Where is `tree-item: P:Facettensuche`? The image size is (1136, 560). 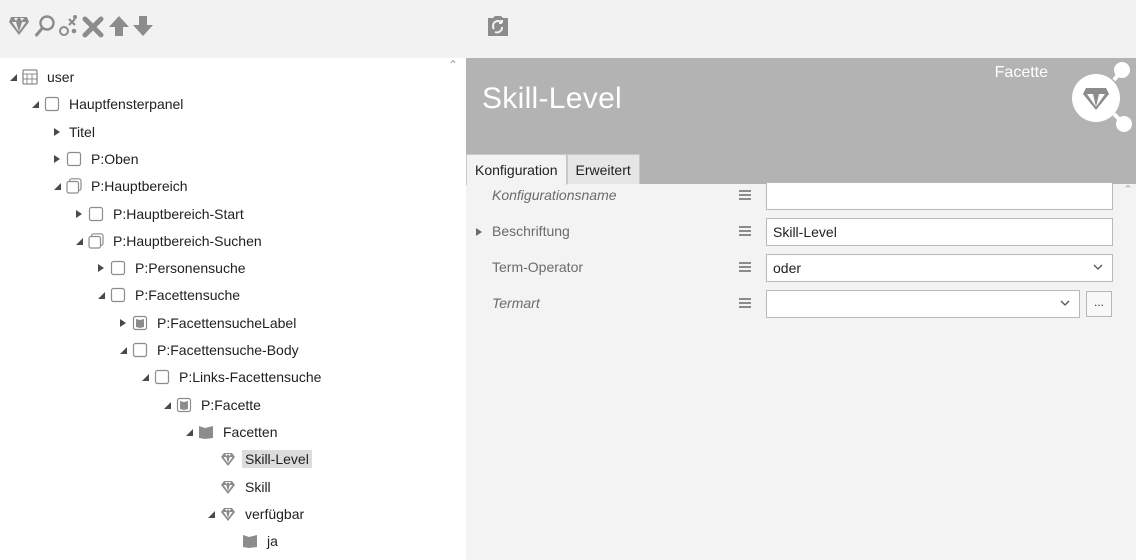 tree-item: P:Facettensuche is located at coordinates (169, 295).